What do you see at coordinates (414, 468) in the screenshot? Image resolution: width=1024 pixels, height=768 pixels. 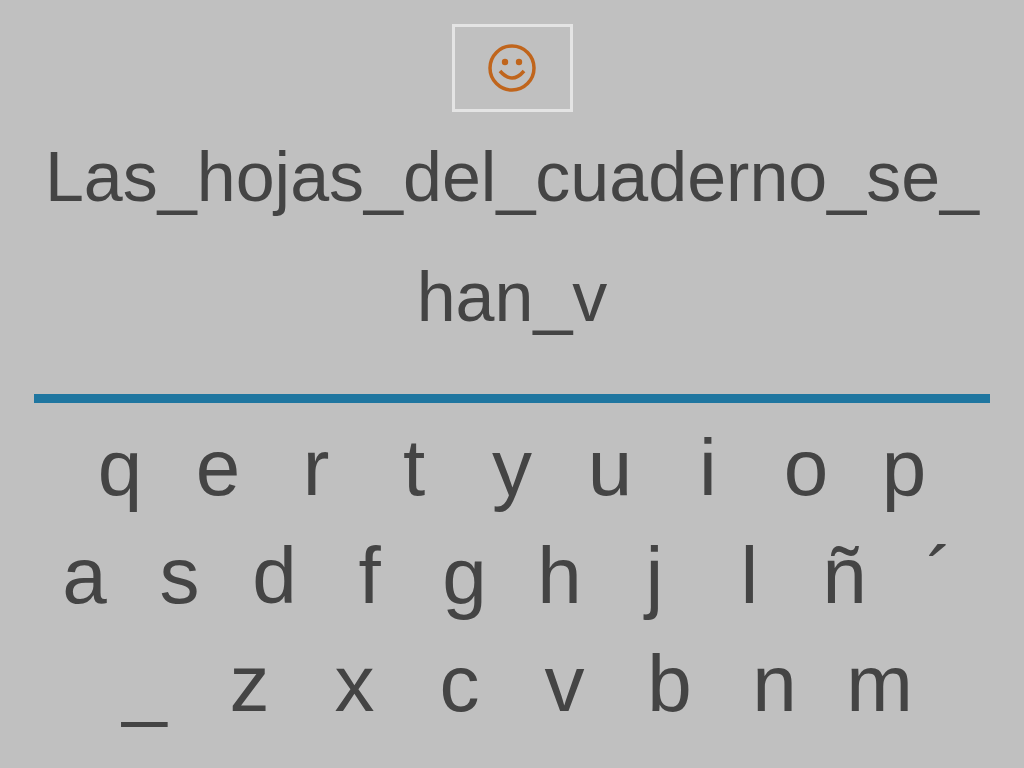 I see `letter-key: t` at bounding box center [414, 468].